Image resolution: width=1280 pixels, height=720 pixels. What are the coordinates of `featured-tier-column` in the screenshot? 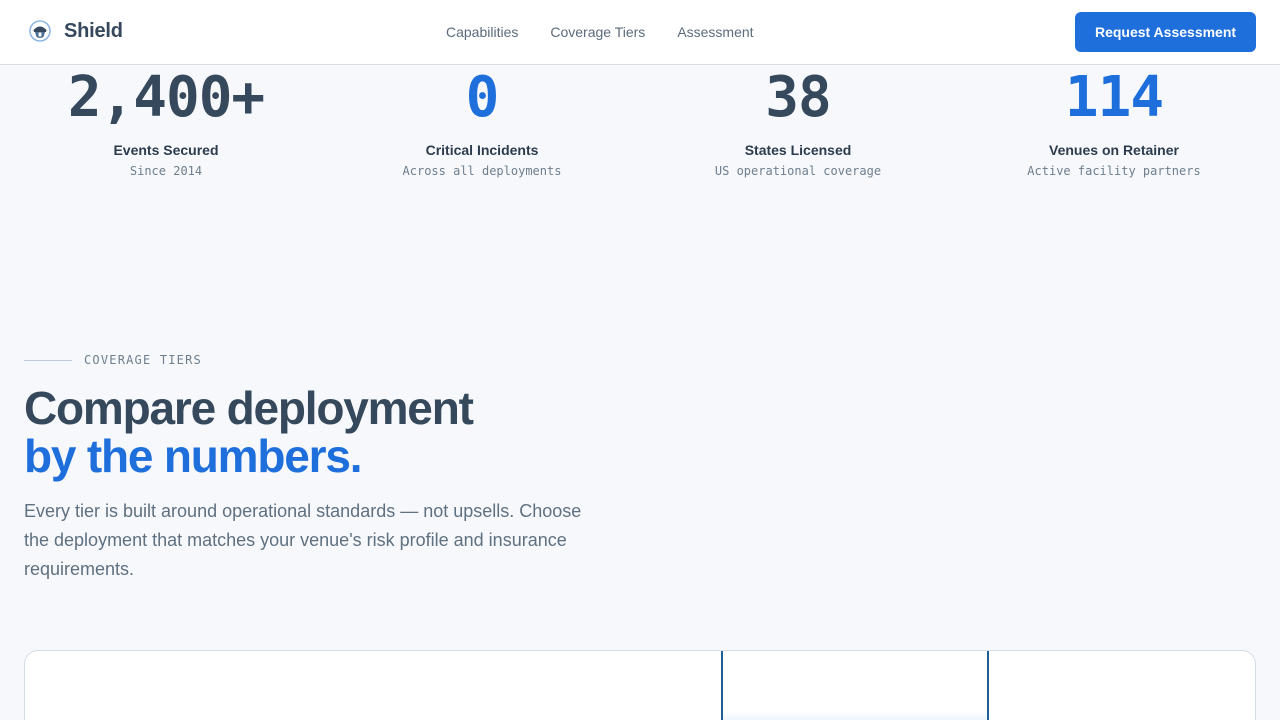 It's located at (855, 685).